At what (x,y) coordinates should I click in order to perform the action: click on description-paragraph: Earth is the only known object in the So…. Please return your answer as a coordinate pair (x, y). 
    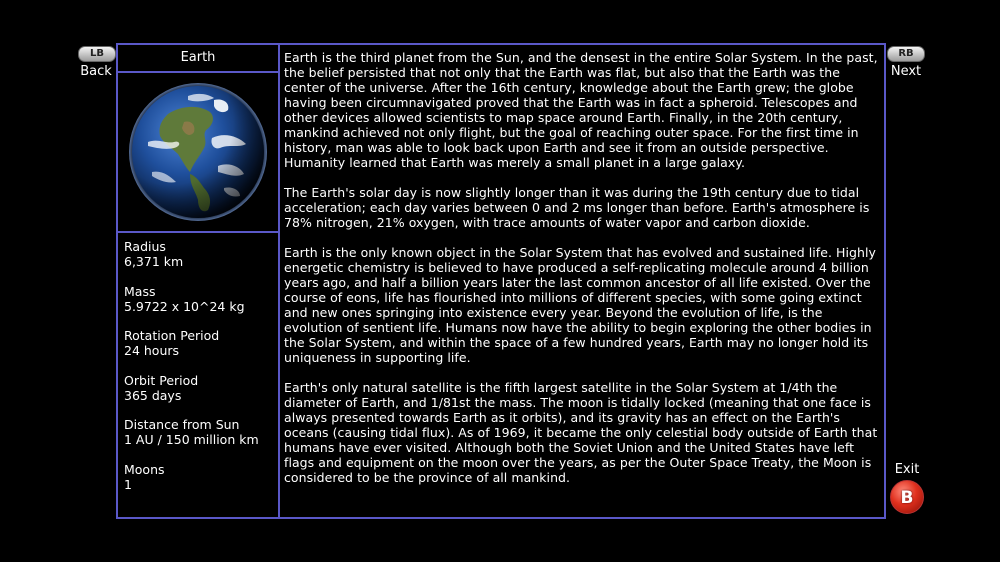
    Looking at the image, I should click on (580, 305).